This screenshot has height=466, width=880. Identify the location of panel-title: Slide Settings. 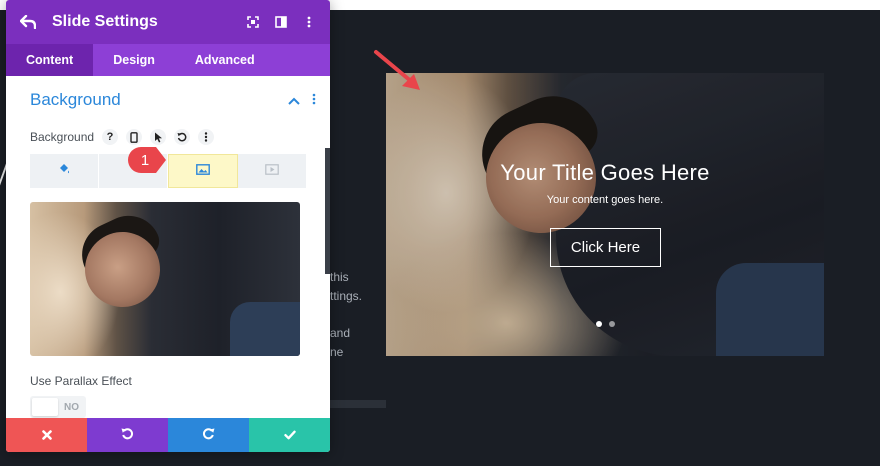
(105, 21).